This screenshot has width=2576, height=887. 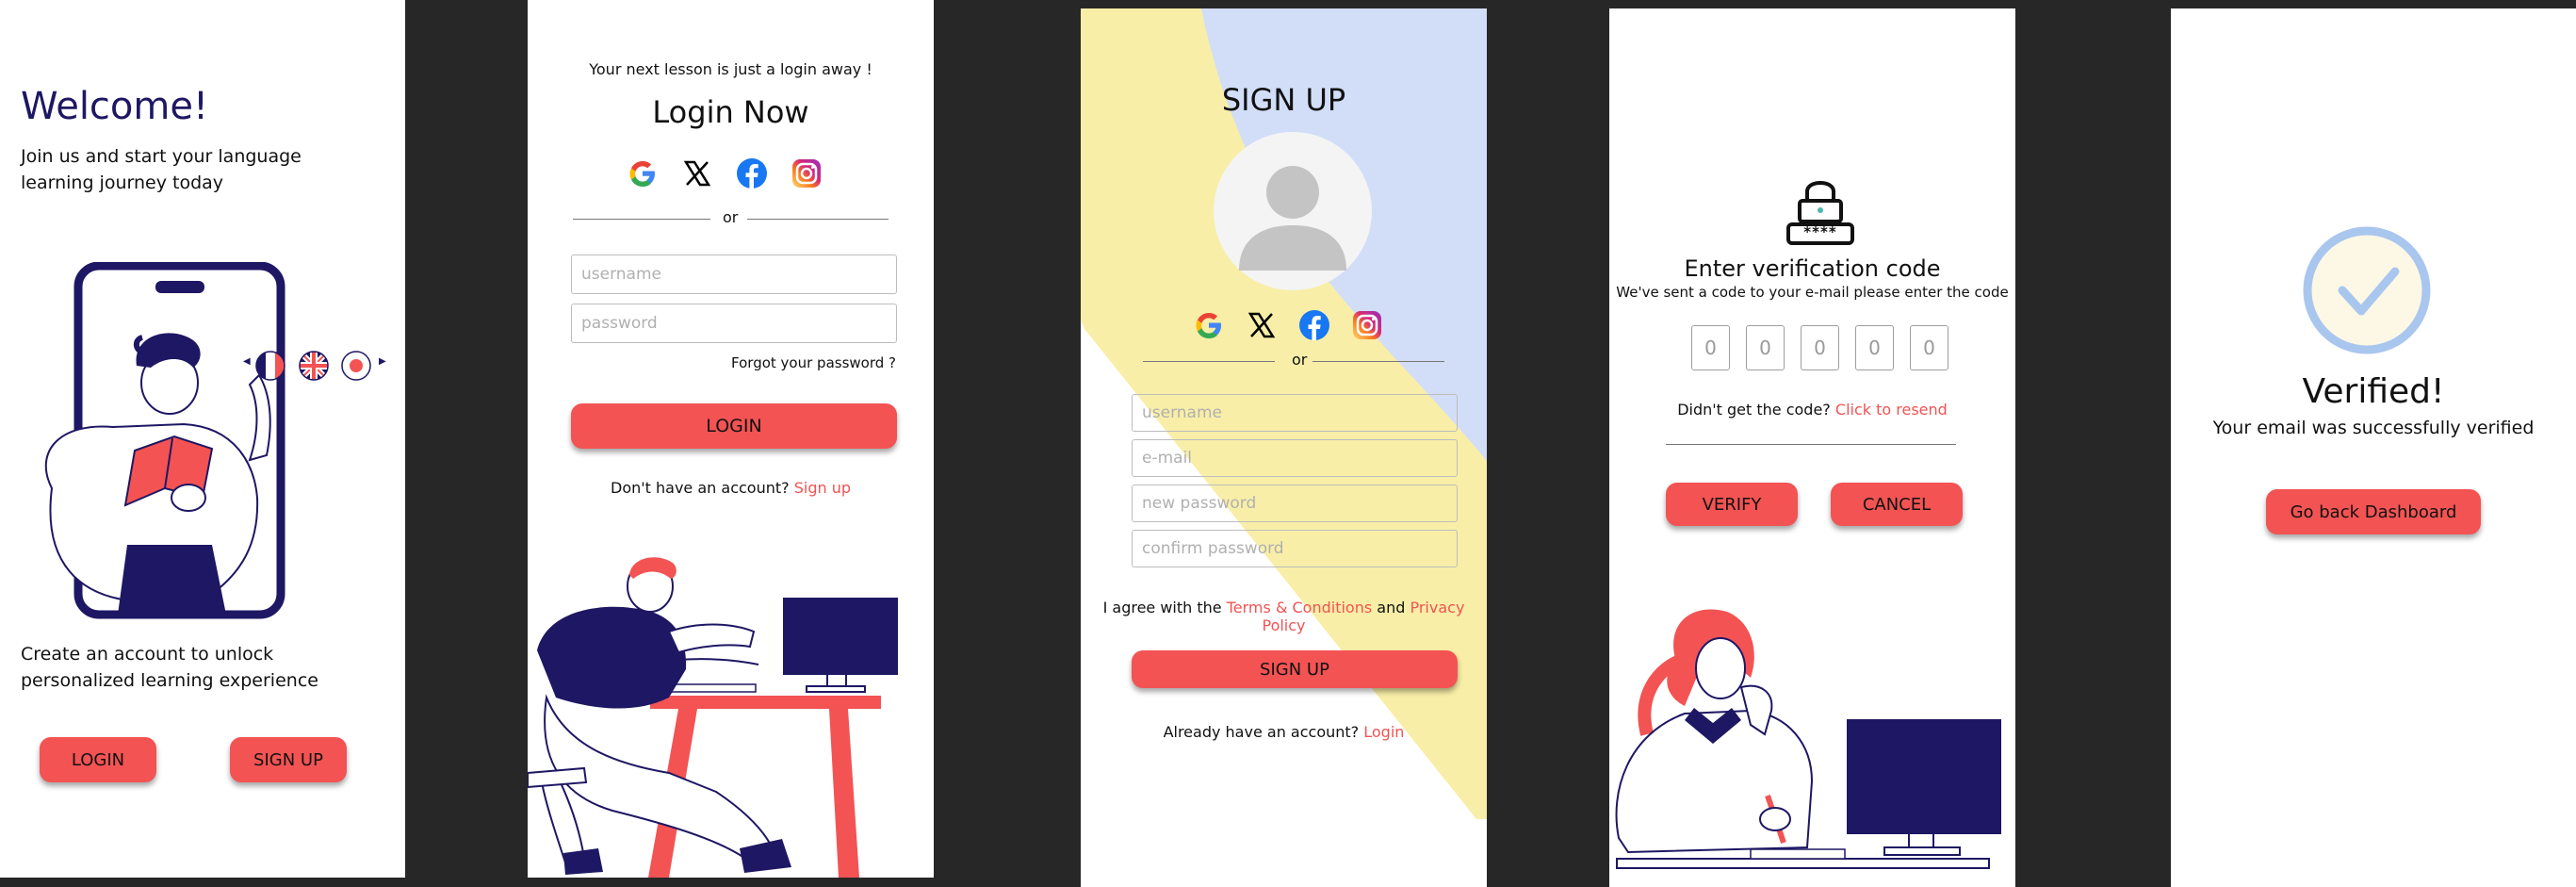 What do you see at coordinates (700, 488) in the screenshot?
I see `no-account-text: Don't have an account?` at bounding box center [700, 488].